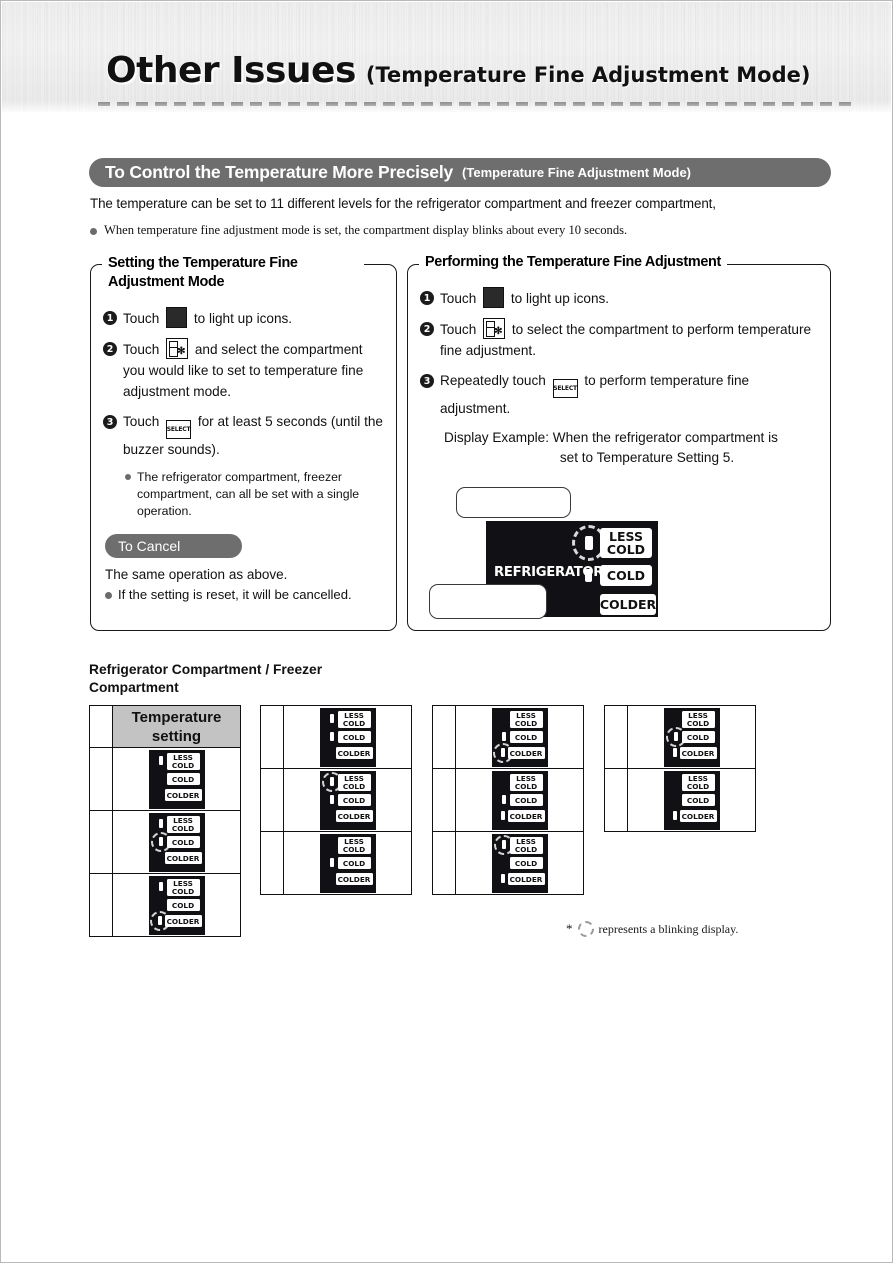 This screenshot has width=893, height=1263. I want to click on header-main-title: Other Issues, so click(231, 70).